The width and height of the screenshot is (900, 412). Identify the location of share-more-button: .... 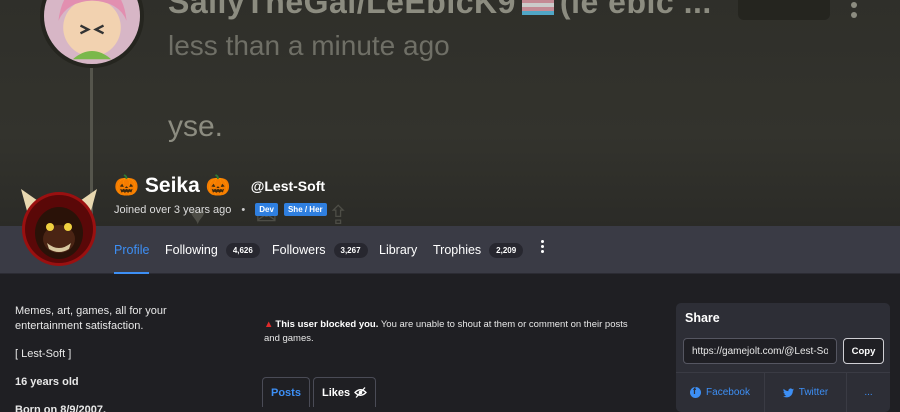
(868, 392).